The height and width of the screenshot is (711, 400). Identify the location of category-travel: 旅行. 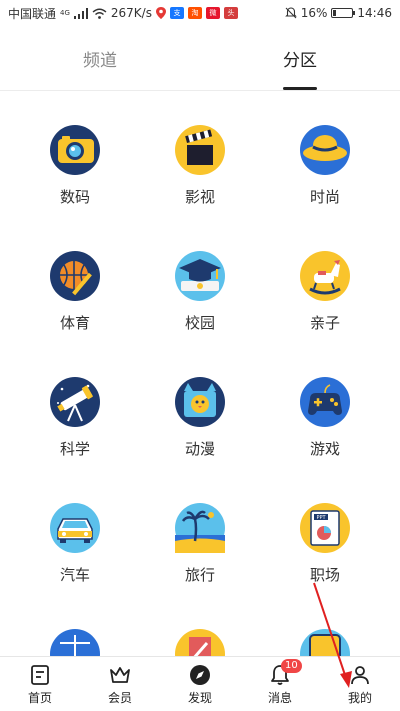
(200, 553).